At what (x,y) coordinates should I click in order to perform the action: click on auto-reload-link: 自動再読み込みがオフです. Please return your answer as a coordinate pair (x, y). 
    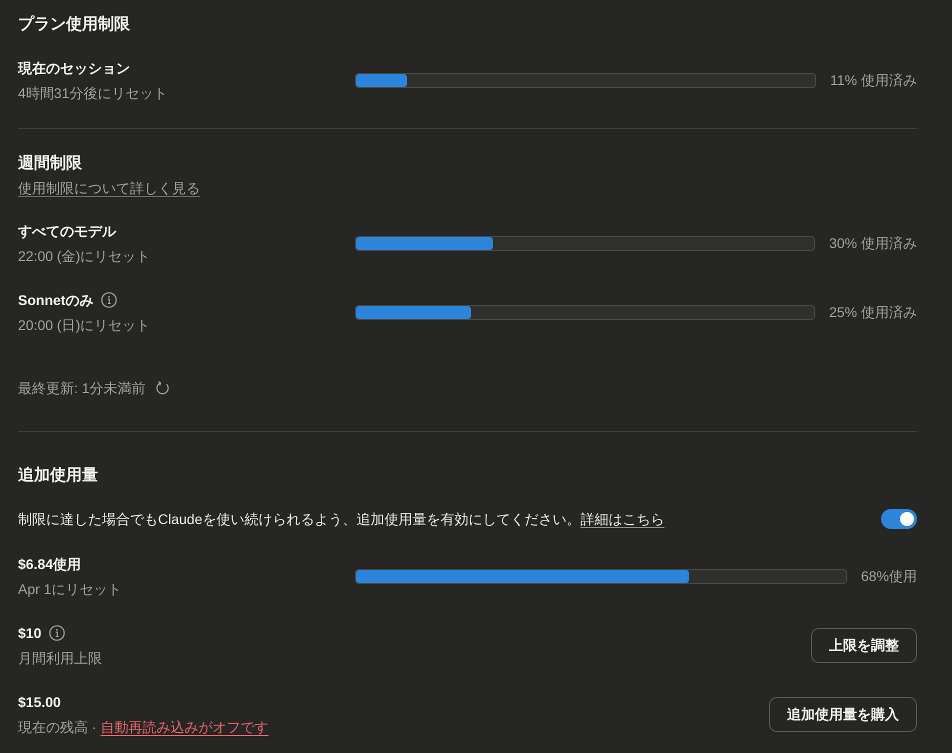
    Looking at the image, I should click on (184, 727).